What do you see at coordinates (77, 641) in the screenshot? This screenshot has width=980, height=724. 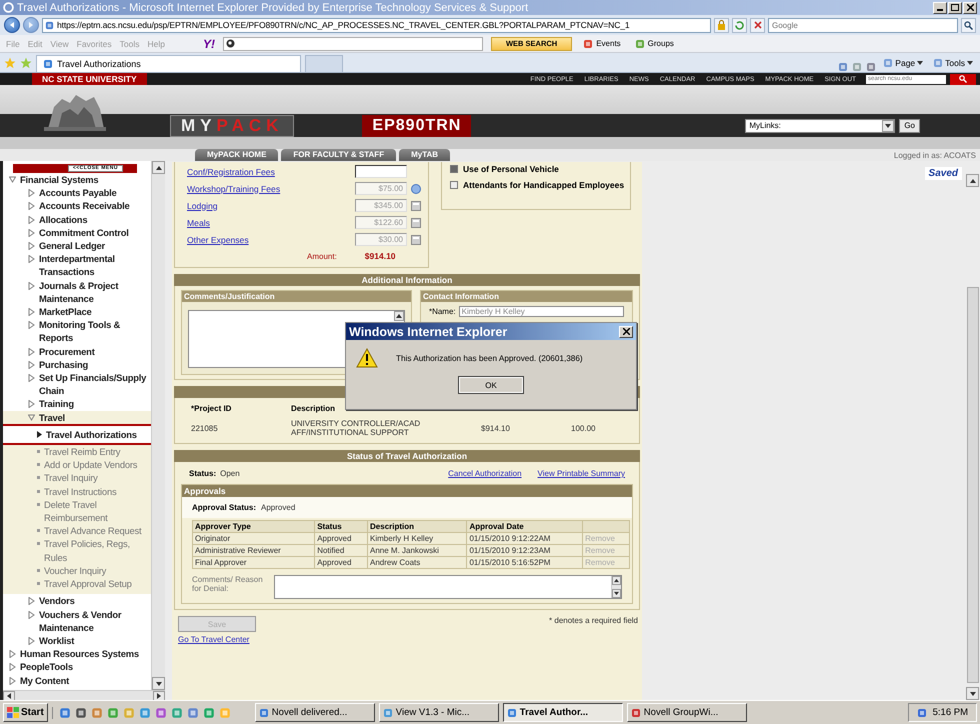 I see `menu-item: Worklist` at bounding box center [77, 641].